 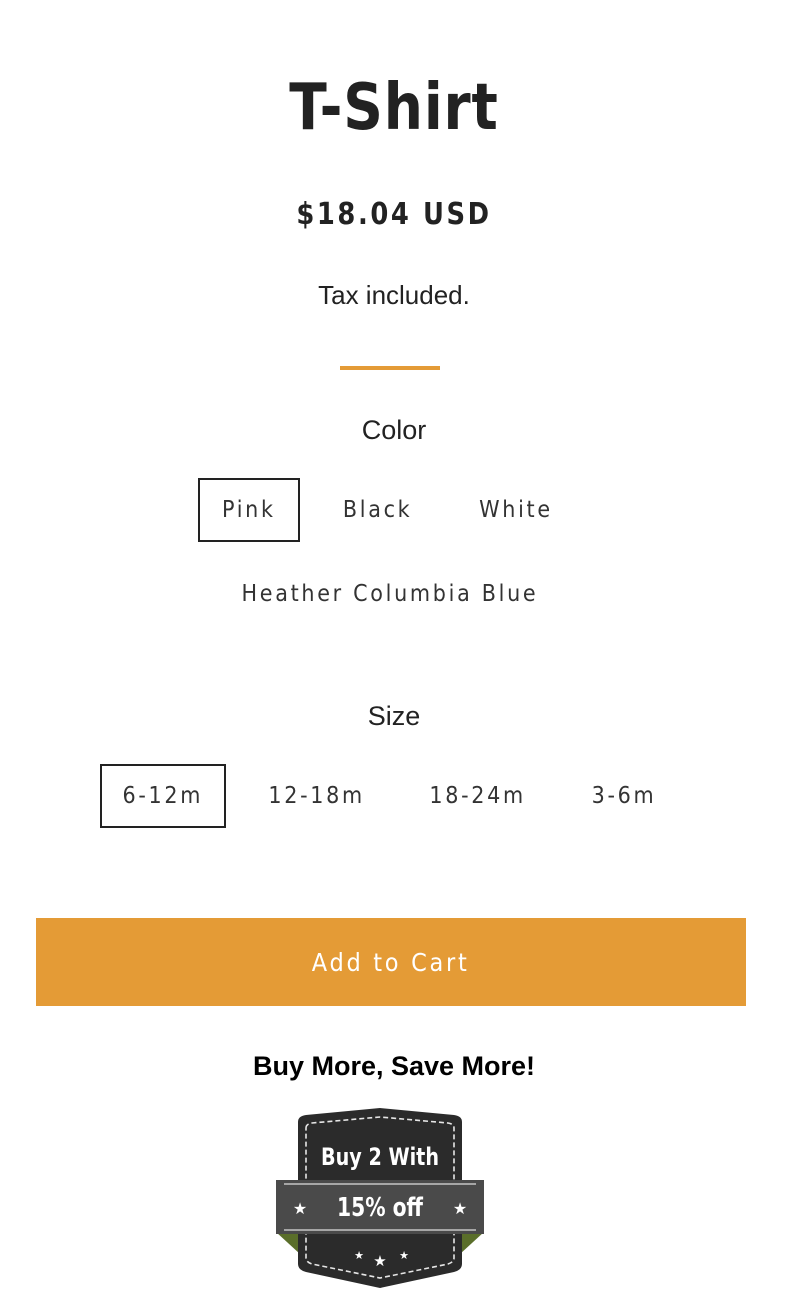 I want to click on badge-line-1: Buy 2 With, so click(x=380, y=1157).